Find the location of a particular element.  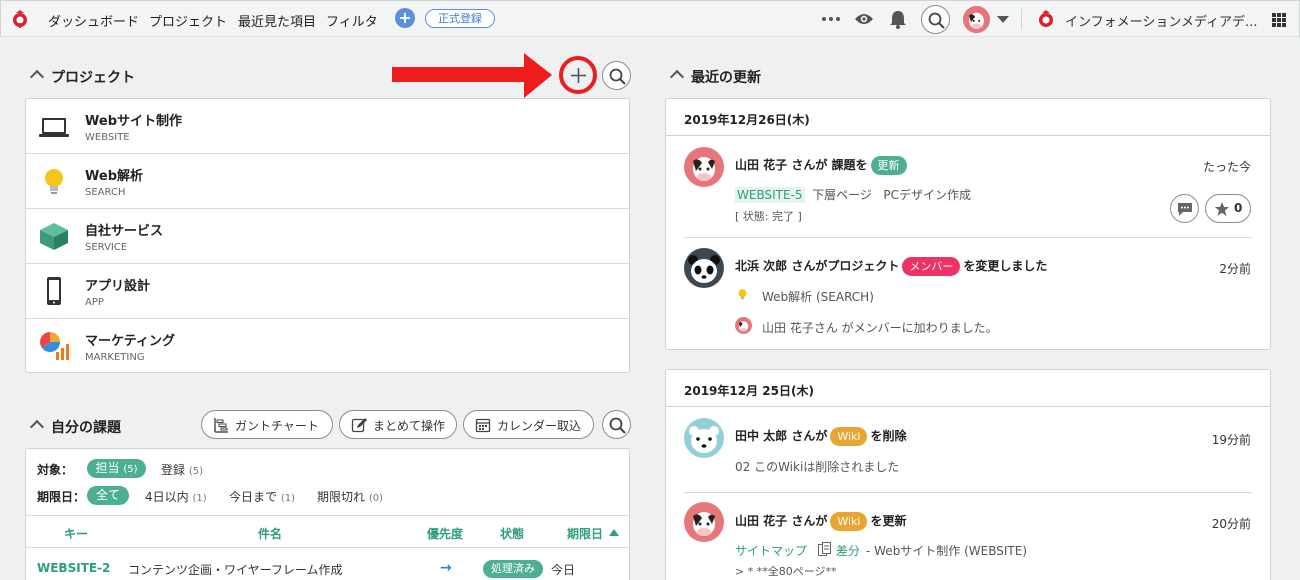

laptop-icon is located at coordinates (54, 127).